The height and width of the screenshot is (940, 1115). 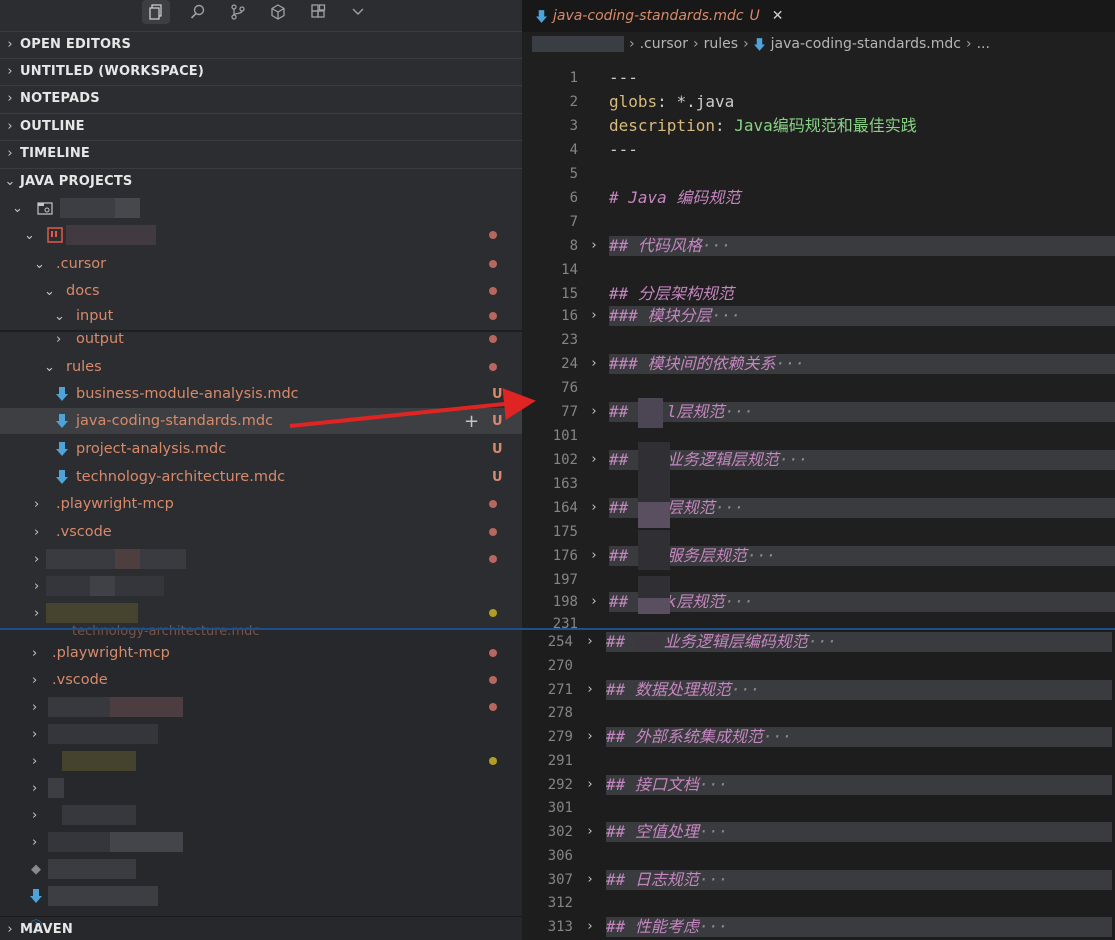 What do you see at coordinates (683, 689) in the screenshot?
I see `code-text: ## 数据处理规范···` at bounding box center [683, 689].